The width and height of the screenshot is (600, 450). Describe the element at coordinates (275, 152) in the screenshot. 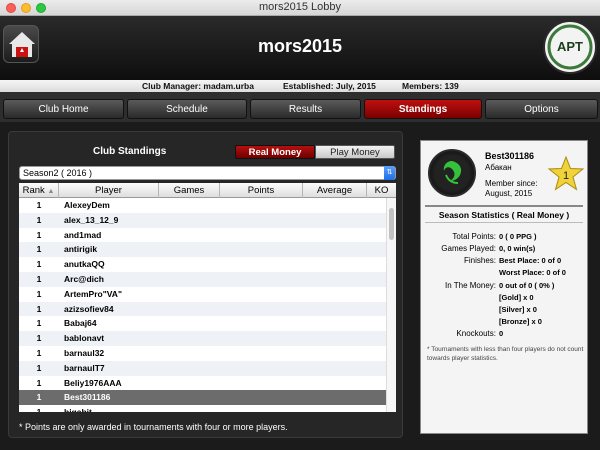

I see `real-money-toggle: Real Money` at that location.